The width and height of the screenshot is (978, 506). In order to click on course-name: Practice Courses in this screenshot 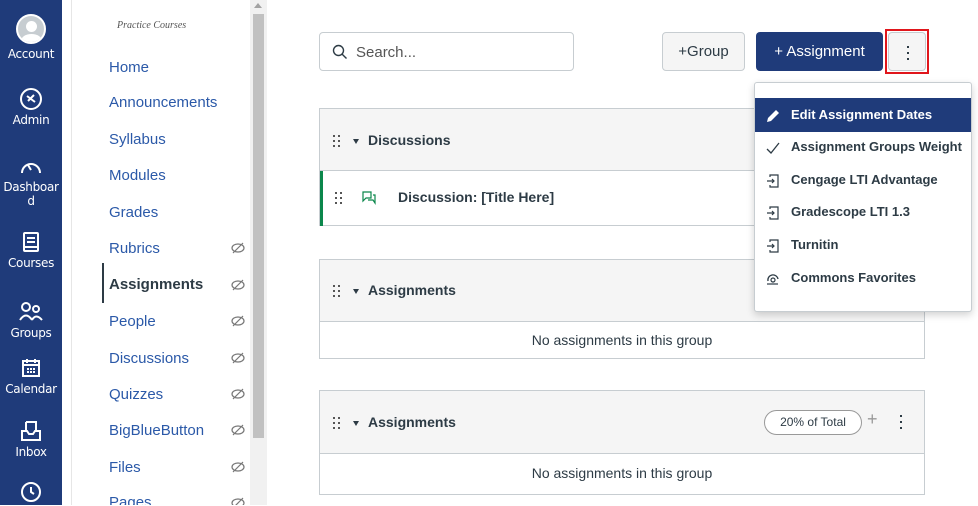, I will do `click(152, 25)`.